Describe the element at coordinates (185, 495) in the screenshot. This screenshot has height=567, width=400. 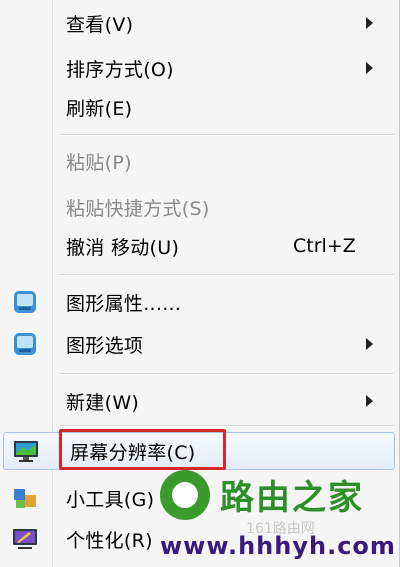
I see `router-logo-icon` at that location.